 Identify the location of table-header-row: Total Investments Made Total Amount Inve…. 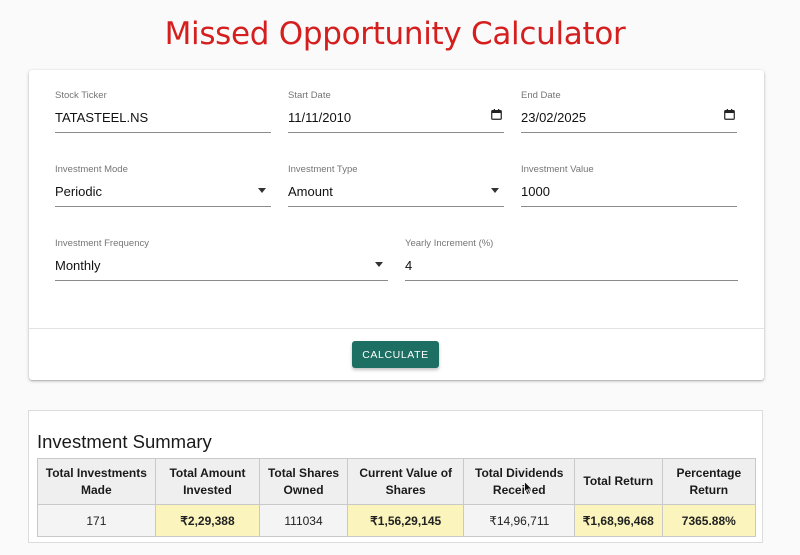
(397, 481).